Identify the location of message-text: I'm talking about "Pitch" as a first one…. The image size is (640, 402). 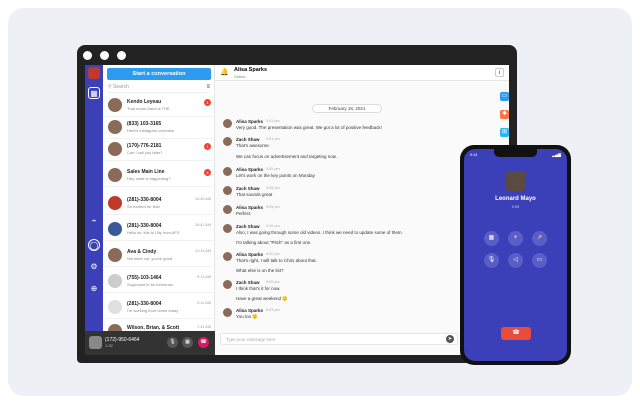
(274, 242).